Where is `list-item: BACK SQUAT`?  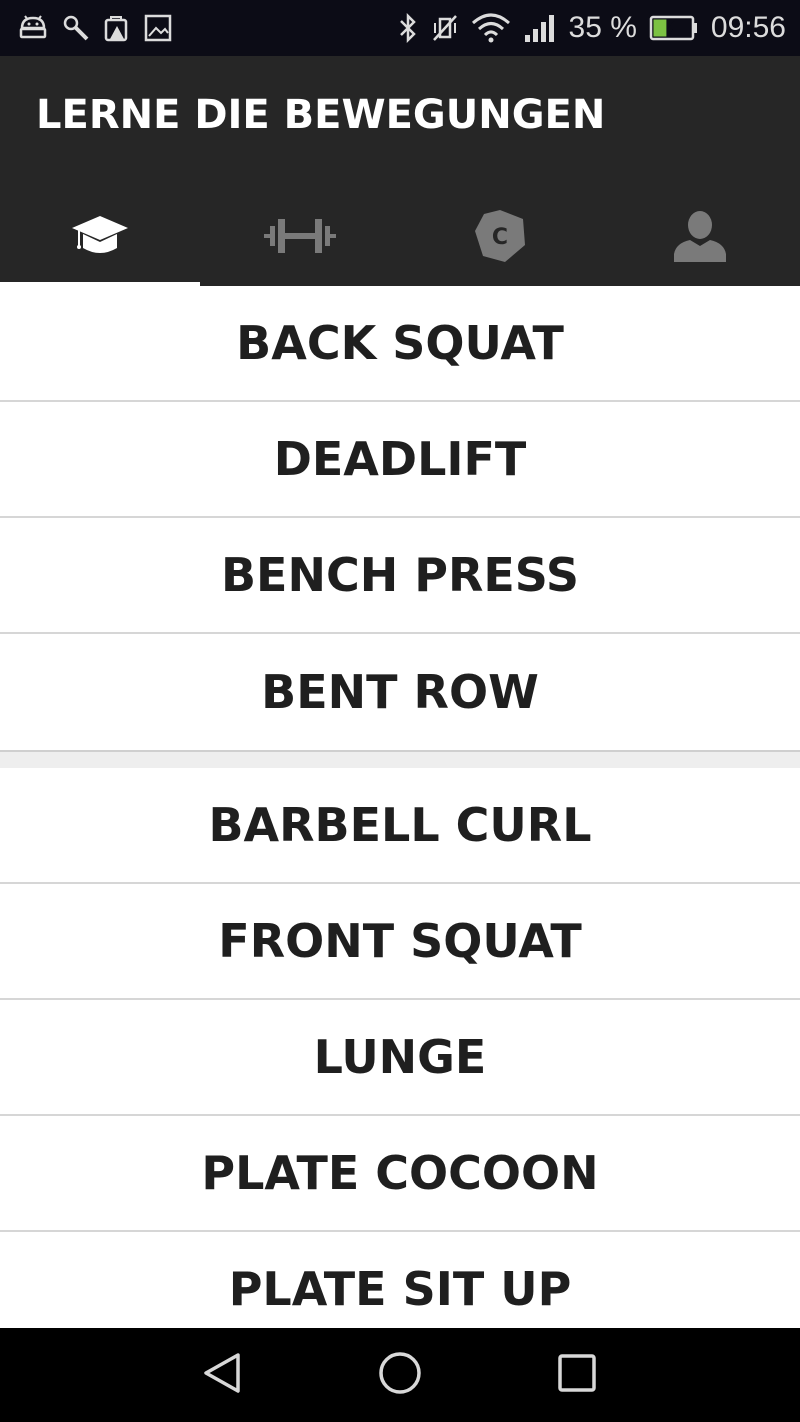 list-item: BACK SQUAT is located at coordinates (400, 344).